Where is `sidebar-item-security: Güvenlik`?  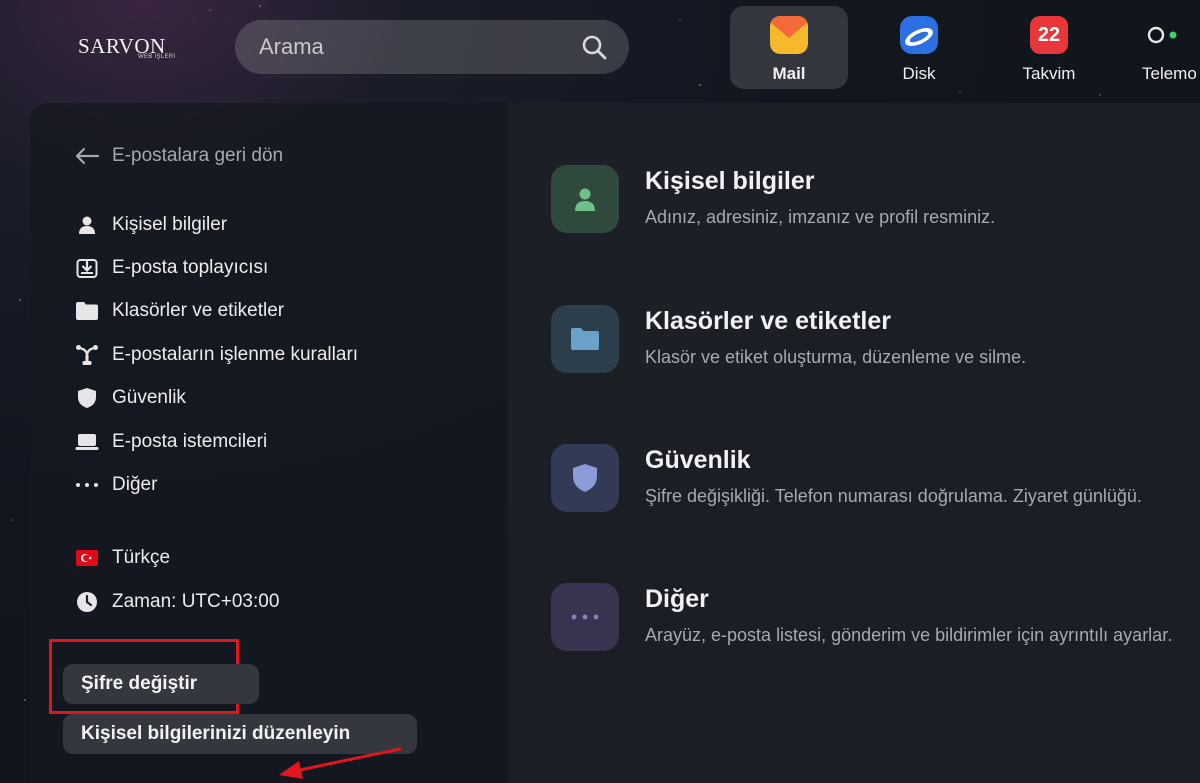
sidebar-item-security: Güvenlik is located at coordinates (216, 398).